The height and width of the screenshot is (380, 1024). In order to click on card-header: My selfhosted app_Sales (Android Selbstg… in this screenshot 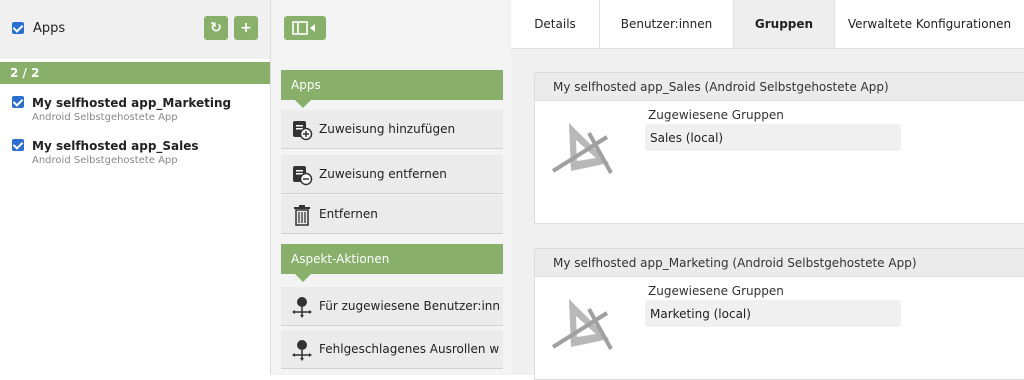, I will do `click(779, 87)`.